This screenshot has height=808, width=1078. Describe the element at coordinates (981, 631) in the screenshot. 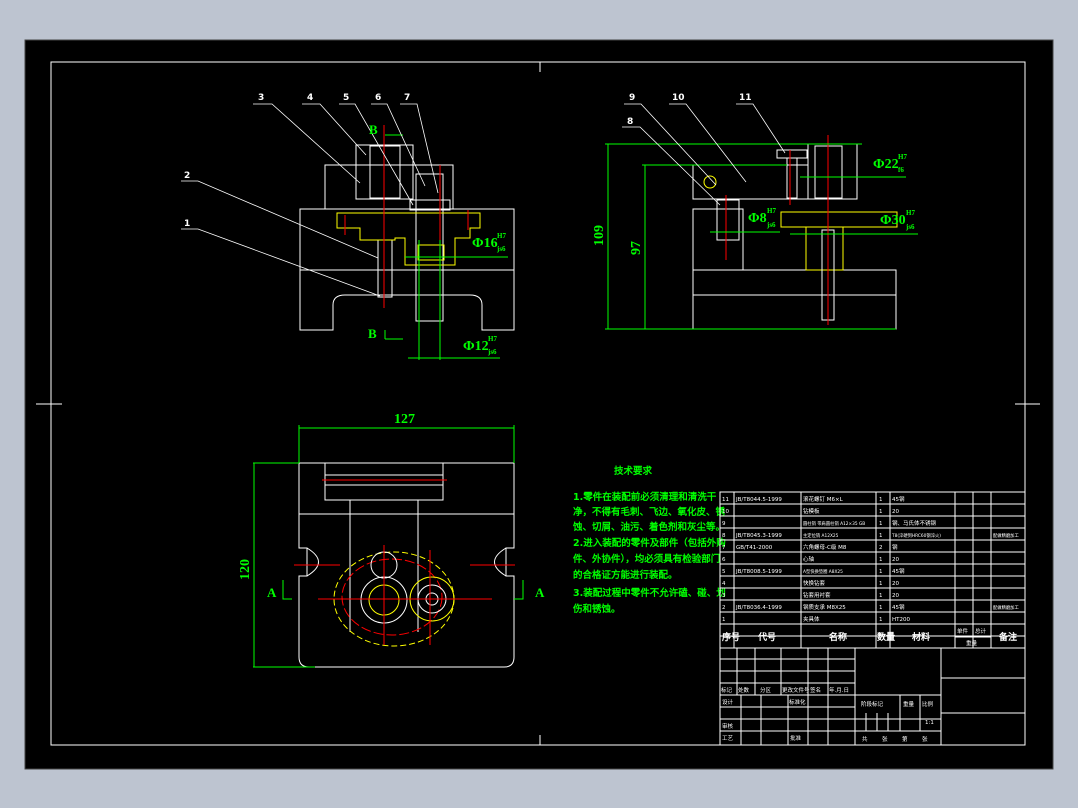

I see `header-total: 总计` at that location.